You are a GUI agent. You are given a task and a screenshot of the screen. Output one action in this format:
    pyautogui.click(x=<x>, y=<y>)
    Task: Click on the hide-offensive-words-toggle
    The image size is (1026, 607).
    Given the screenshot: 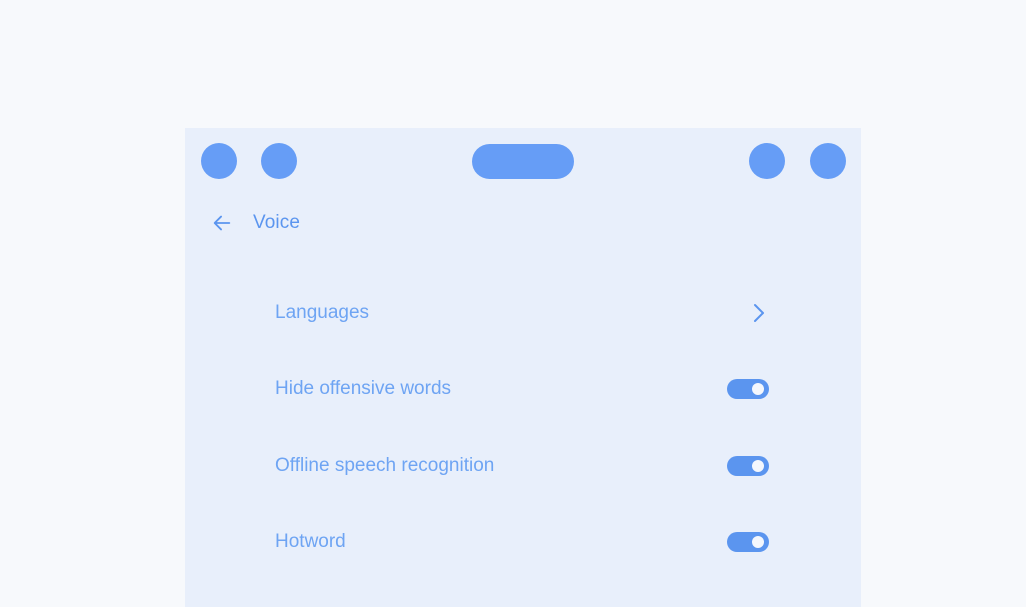 What is the action you would take?
    pyautogui.click(x=748, y=389)
    